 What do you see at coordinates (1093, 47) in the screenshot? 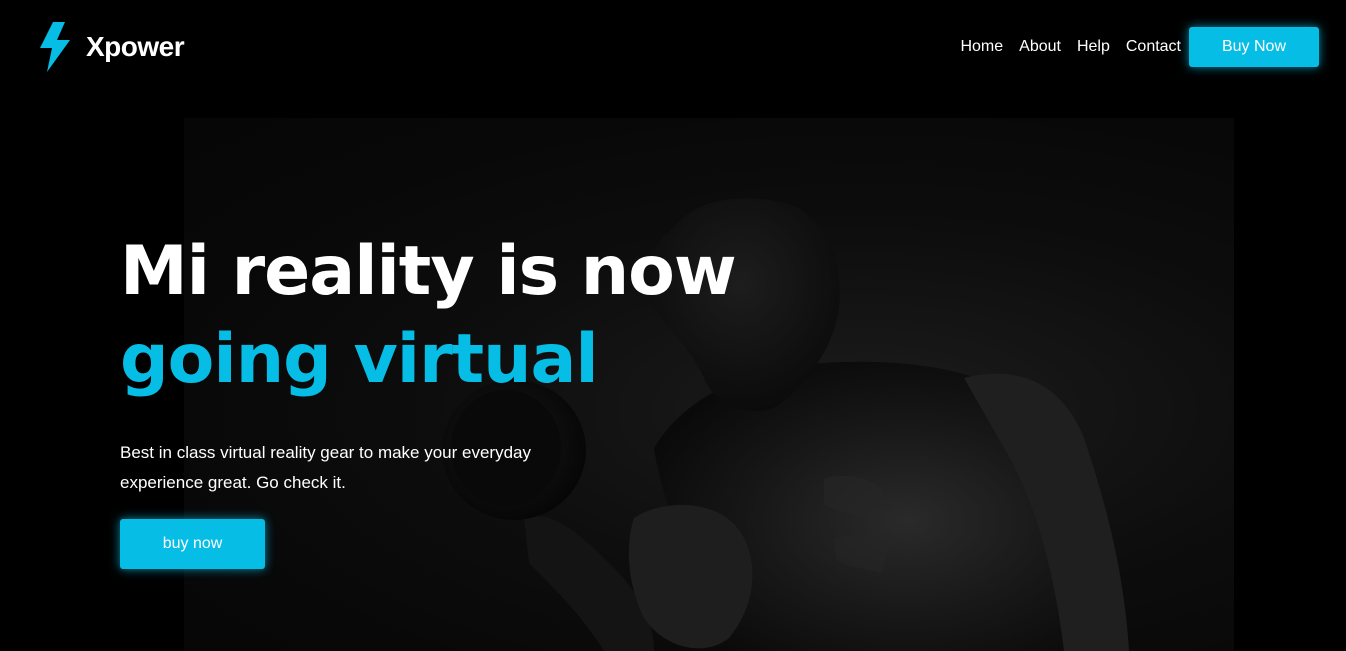
I see `nav-link-help: Help` at bounding box center [1093, 47].